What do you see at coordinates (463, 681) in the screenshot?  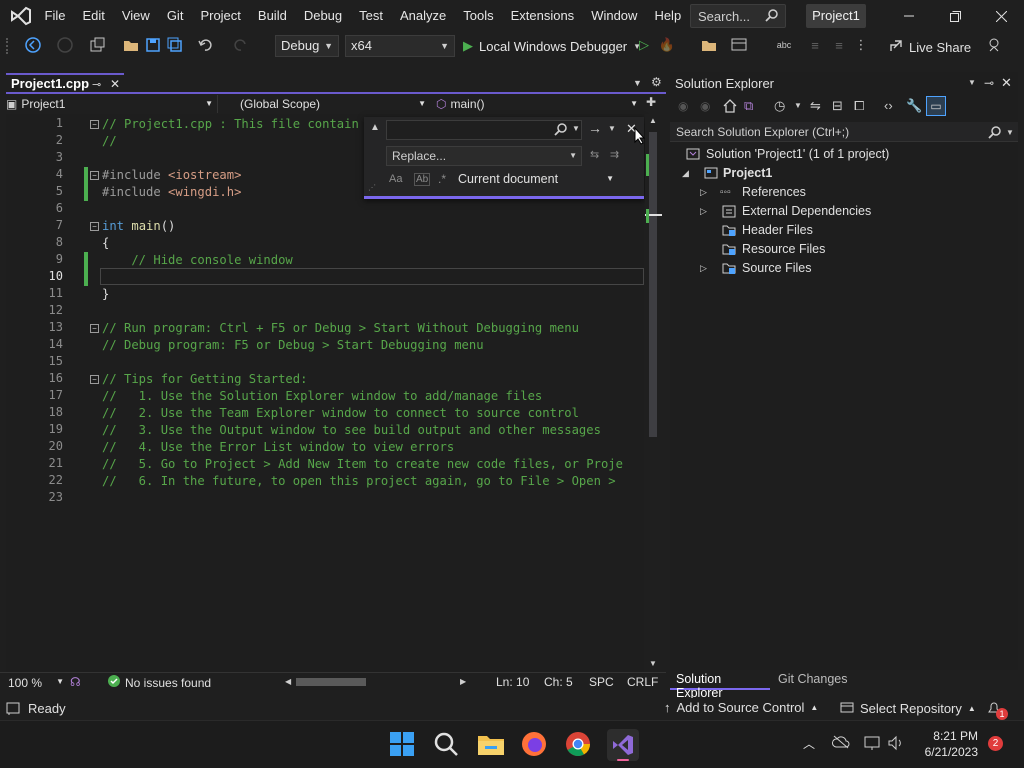 I see `hscroll-right-icon: ▶` at bounding box center [463, 681].